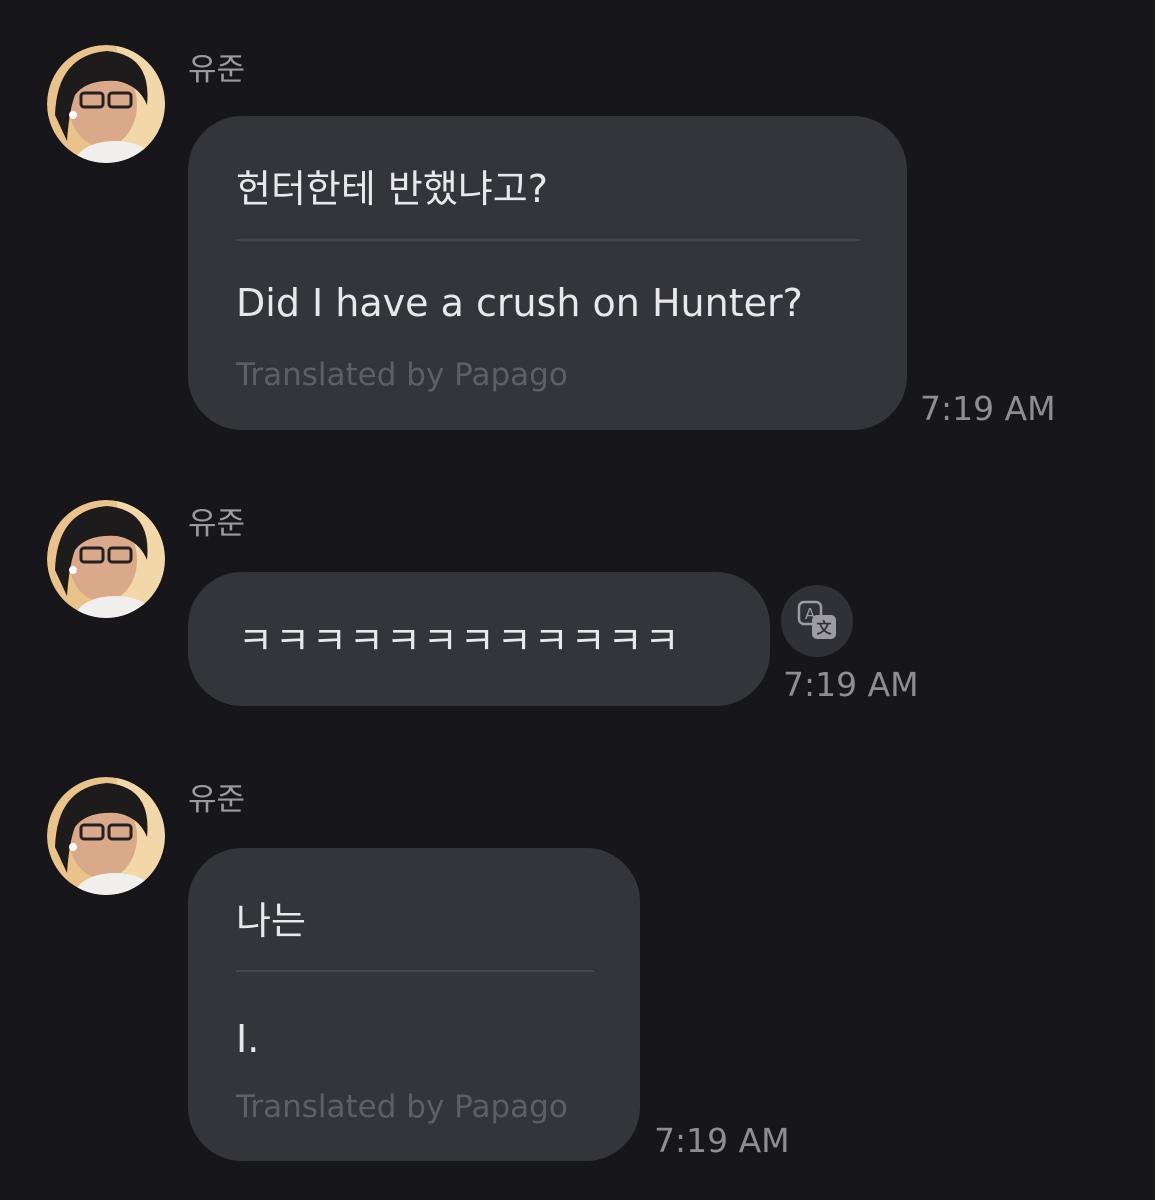  I want to click on message-translated-text: Did I have a crush on Hunter?, so click(519, 303).